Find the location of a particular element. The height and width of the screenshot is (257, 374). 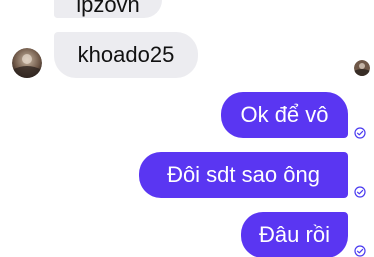

message-text: lpzovn is located at coordinates (108, 8).